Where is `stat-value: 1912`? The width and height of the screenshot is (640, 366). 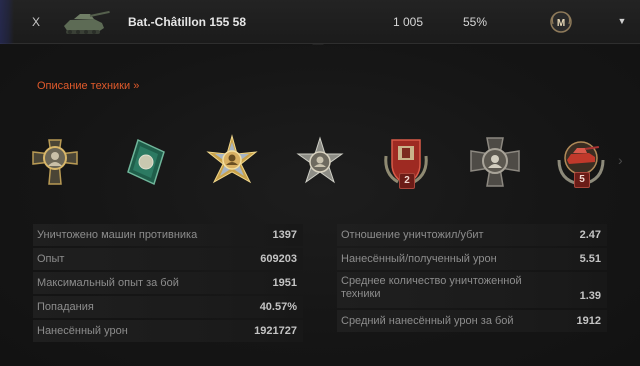 stat-value: 1912 is located at coordinates (588, 321).